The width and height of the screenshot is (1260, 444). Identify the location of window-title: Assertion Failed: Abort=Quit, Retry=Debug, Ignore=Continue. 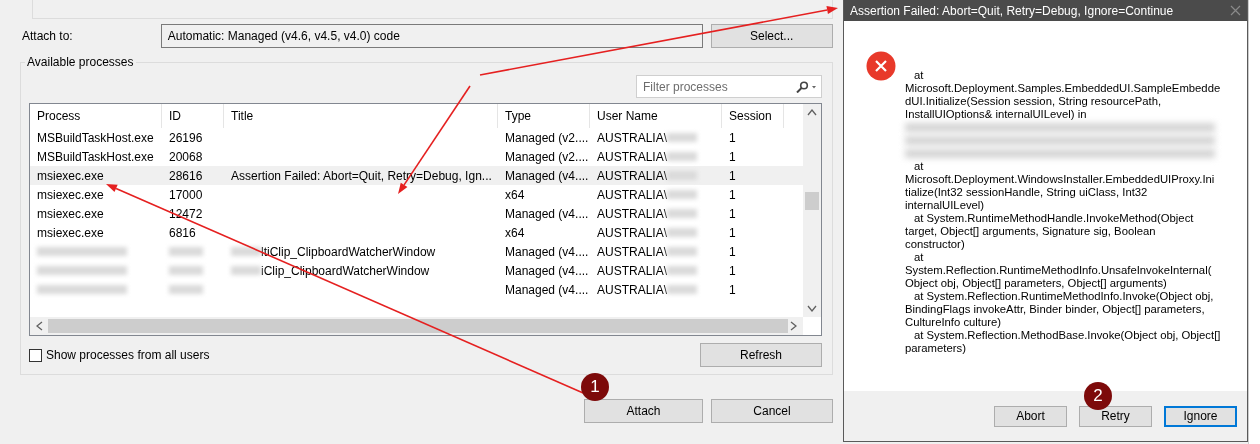
(1012, 10).